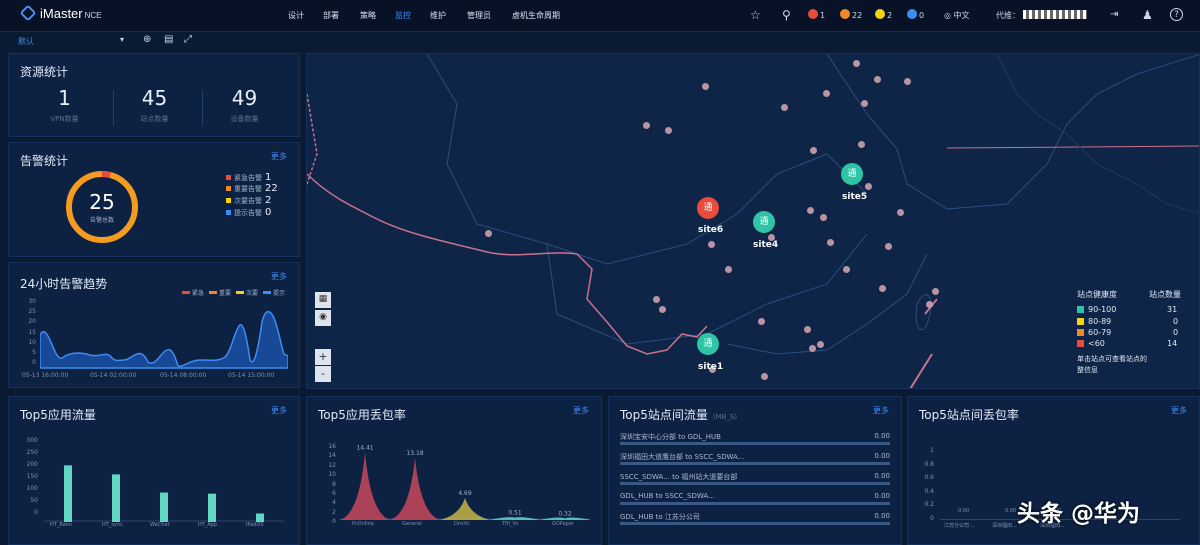  Describe the element at coordinates (323, 357) in the screenshot. I see `zoom-in-button: +` at that location.